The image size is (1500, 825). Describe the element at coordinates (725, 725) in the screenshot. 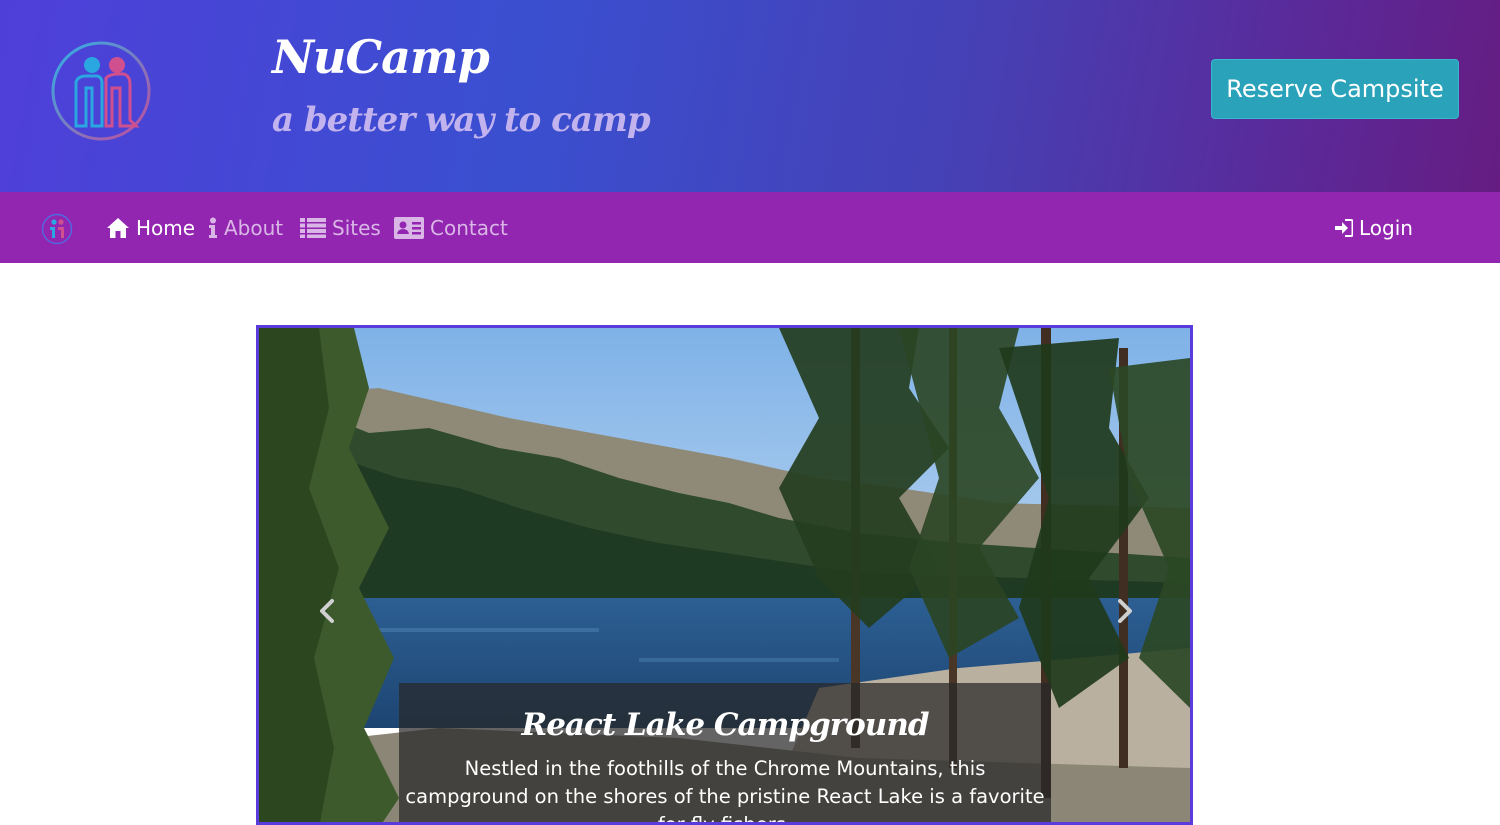

I see `slide-title: React Lake Campground` at that location.